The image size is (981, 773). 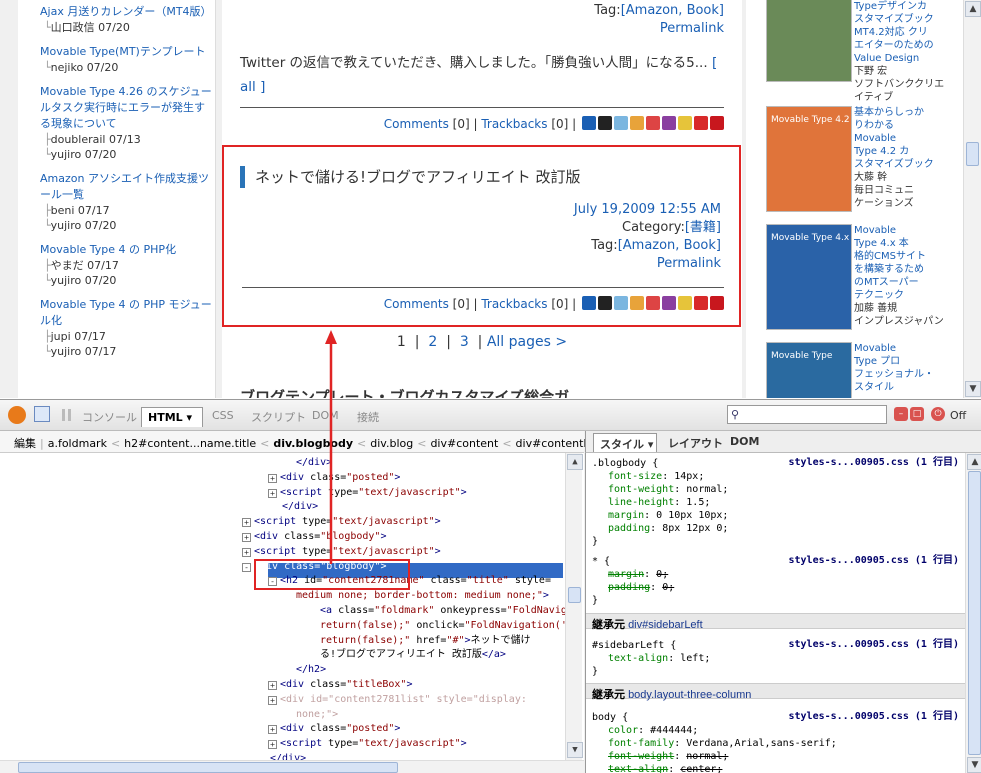 What do you see at coordinates (127, 250) in the screenshot?
I see `recent-comment-title-link: Movable Type 4 の PHP化` at bounding box center [127, 250].